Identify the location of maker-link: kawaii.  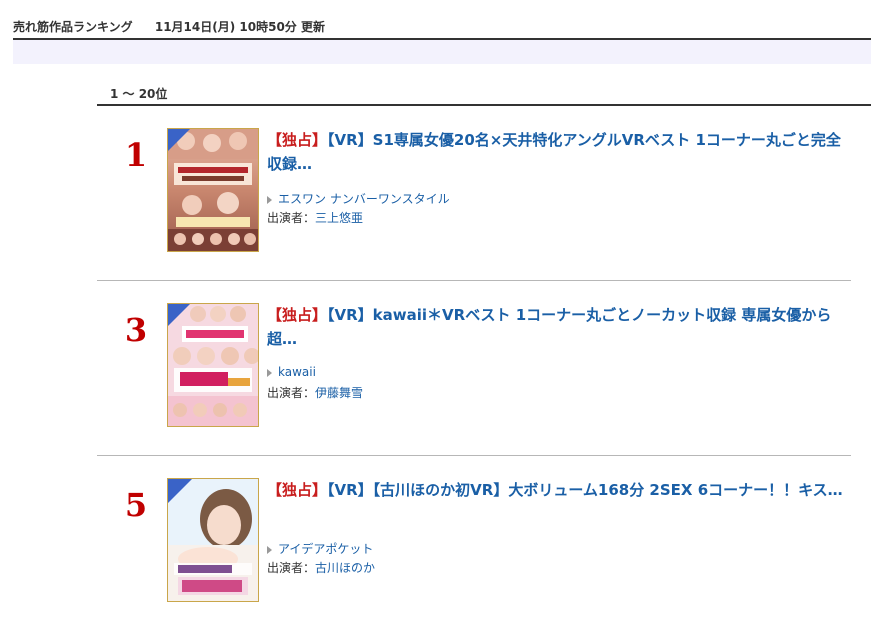
(291, 372).